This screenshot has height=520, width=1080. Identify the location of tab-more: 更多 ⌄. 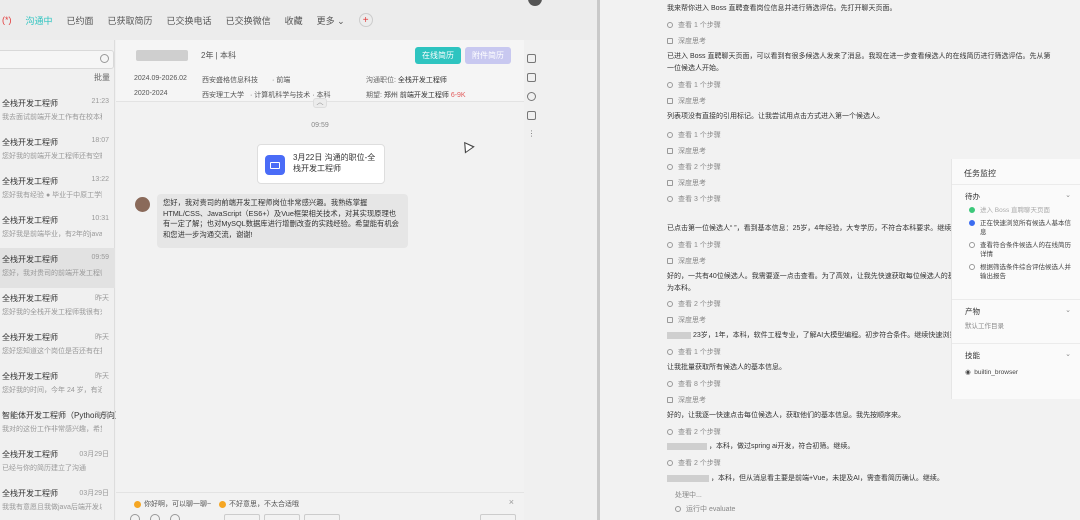
(331, 20).